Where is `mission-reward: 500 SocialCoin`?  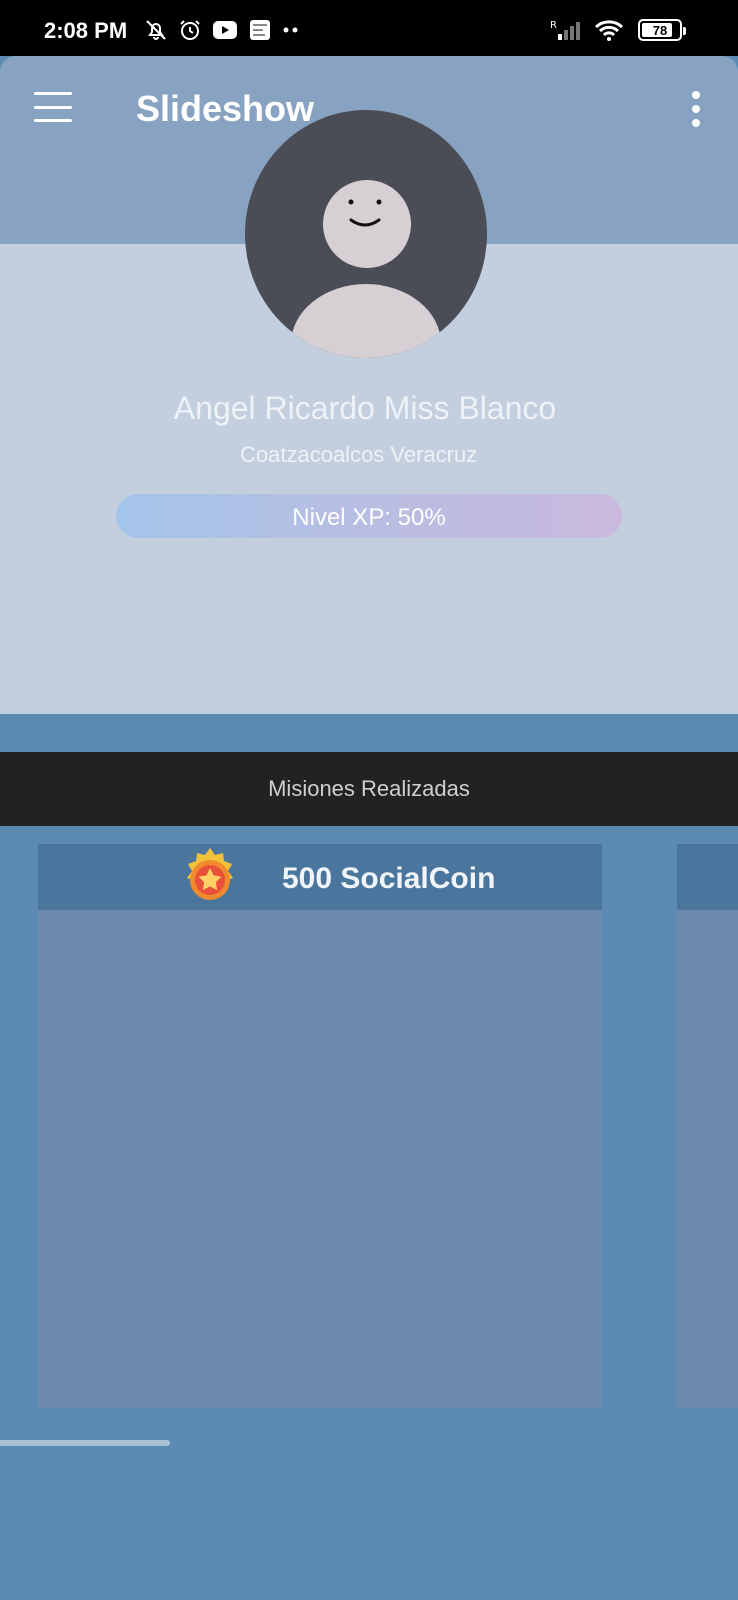
mission-reward: 500 SocialCoin is located at coordinates (389, 878).